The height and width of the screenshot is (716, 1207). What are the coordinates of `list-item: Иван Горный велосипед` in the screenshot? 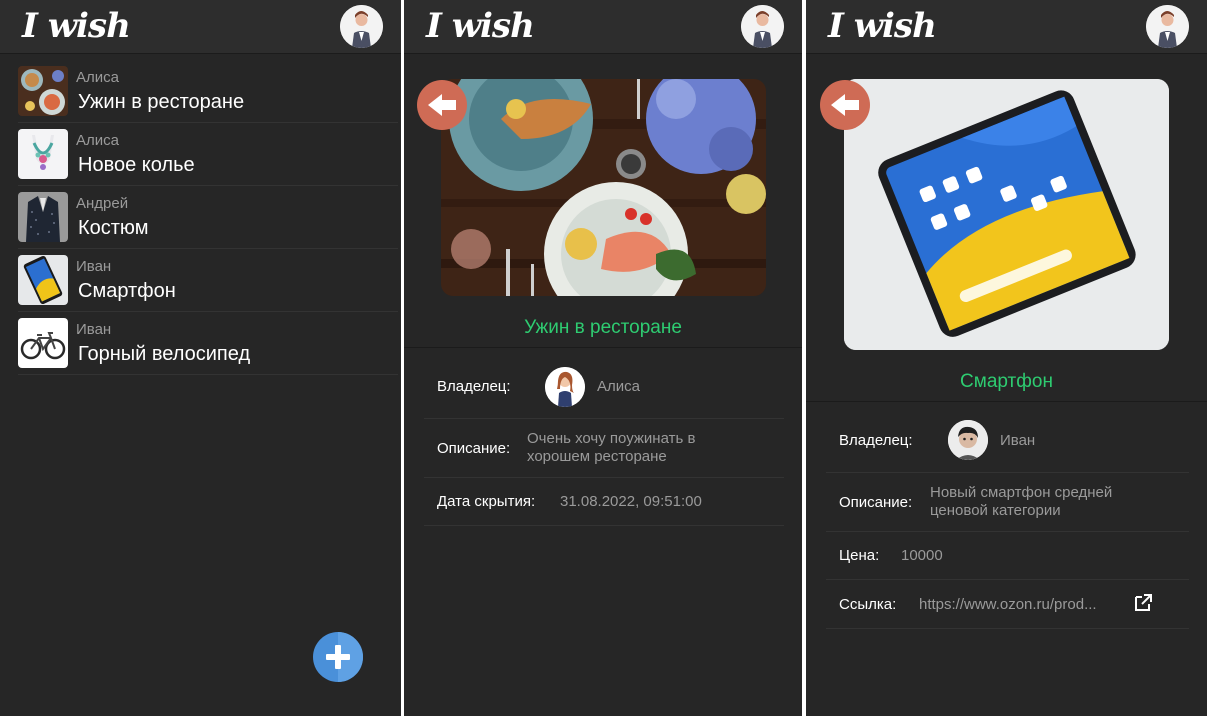 It's located at (208, 345).